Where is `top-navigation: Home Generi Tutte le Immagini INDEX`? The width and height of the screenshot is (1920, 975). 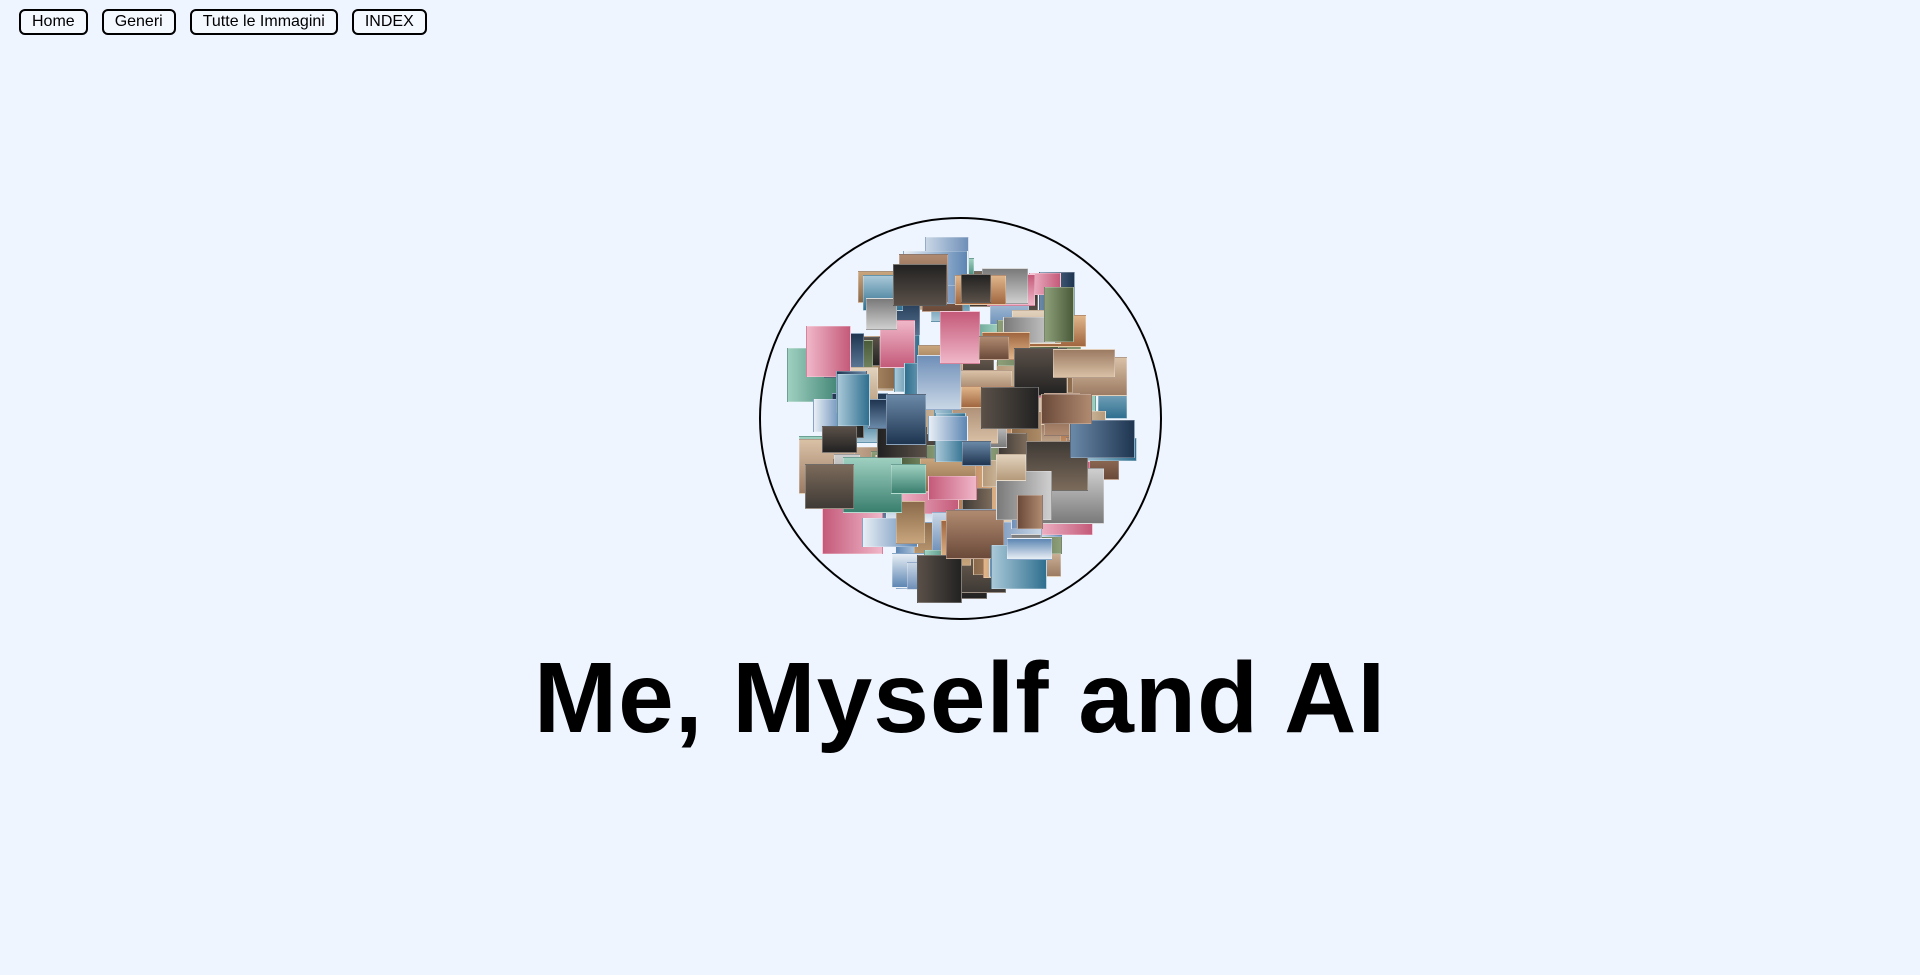
top-navigation: Home Generi Tutte le Immagini INDEX is located at coordinates (223, 22).